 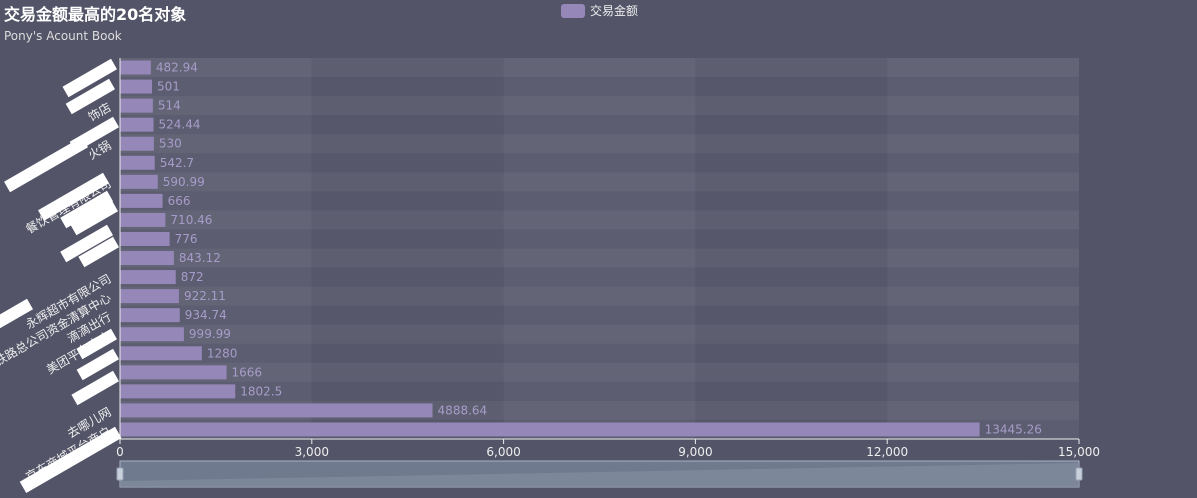 What do you see at coordinates (179, 201) in the screenshot?
I see `bar-value-label: 666` at bounding box center [179, 201].